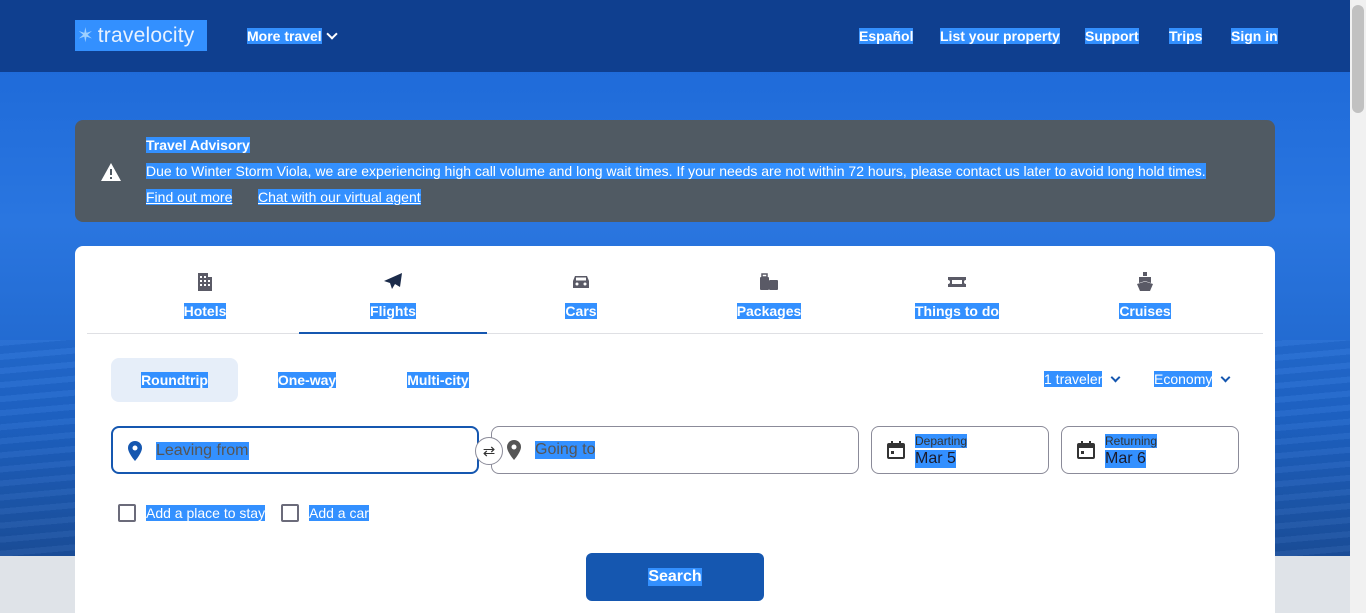 Image resolution: width=1366 pixels, height=613 pixels. I want to click on trips-link: Trips, so click(1186, 36).